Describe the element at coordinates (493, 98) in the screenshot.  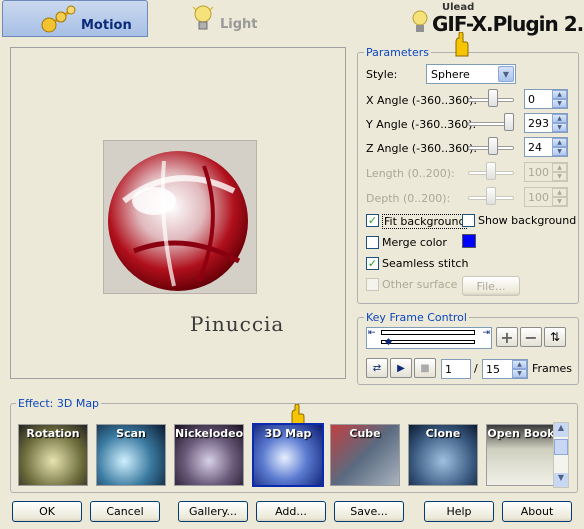
I see `x-angle-slider-thumb` at that location.